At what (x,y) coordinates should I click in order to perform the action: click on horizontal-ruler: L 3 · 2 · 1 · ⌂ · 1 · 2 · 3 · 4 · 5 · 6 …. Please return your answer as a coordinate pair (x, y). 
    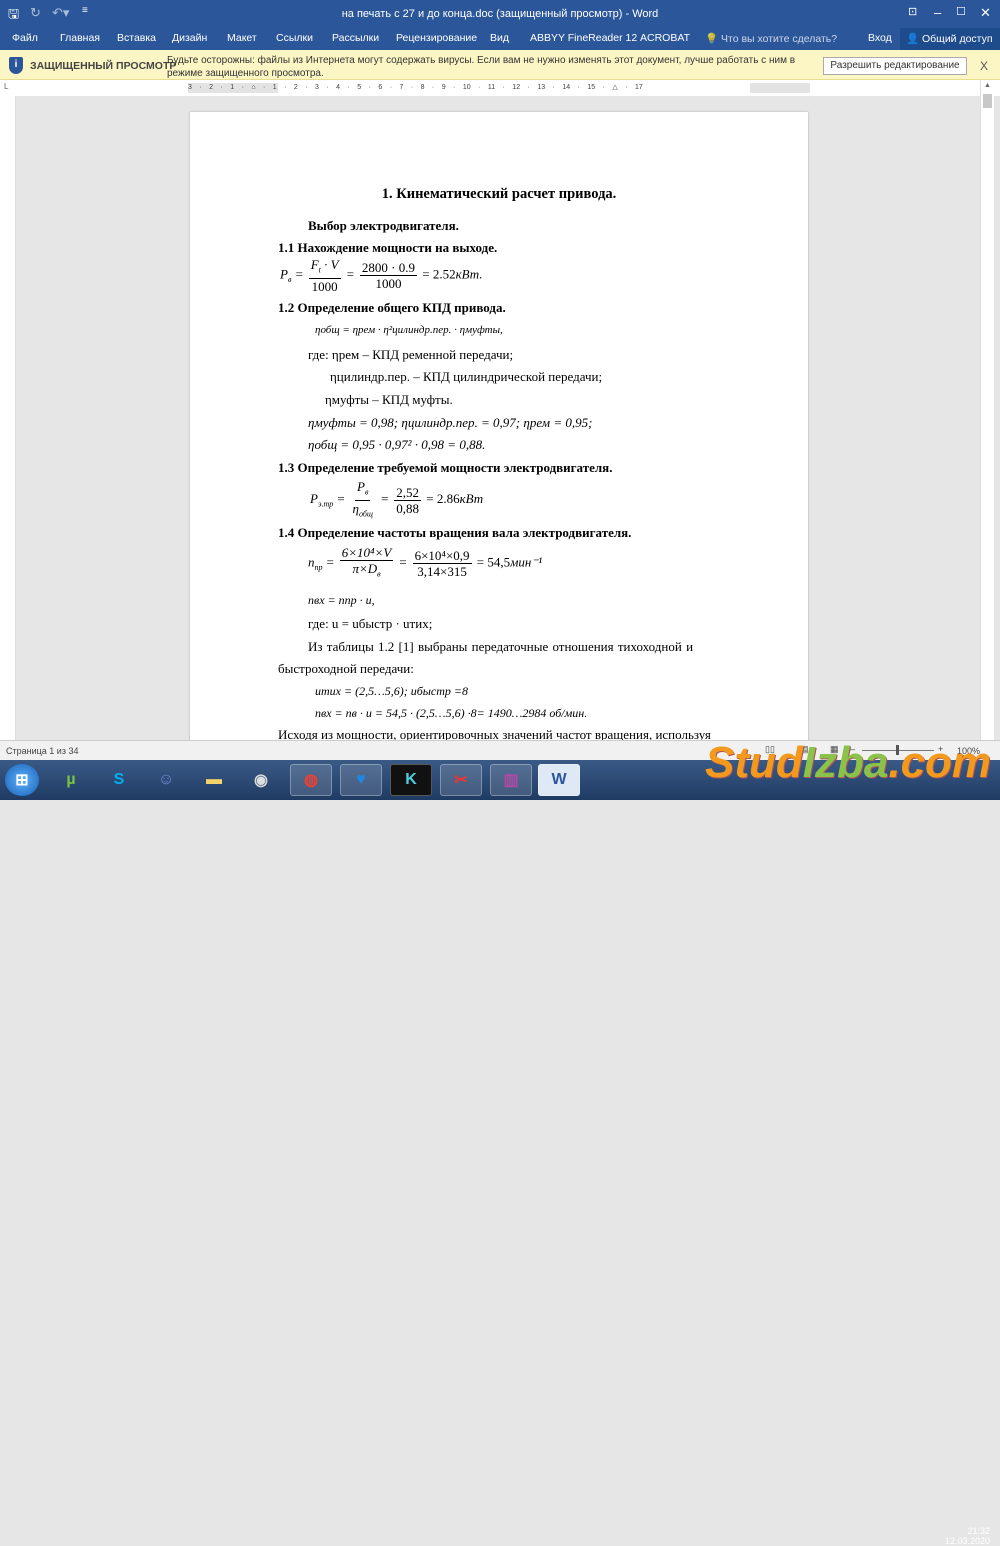
    Looking at the image, I should click on (500, 88).